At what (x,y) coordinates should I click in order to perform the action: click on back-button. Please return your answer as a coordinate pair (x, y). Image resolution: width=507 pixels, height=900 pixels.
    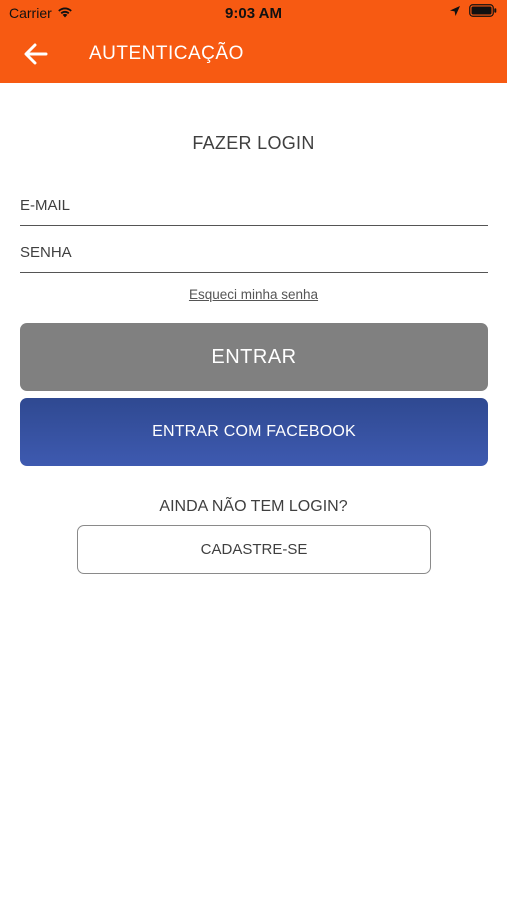
    Looking at the image, I should click on (36, 56).